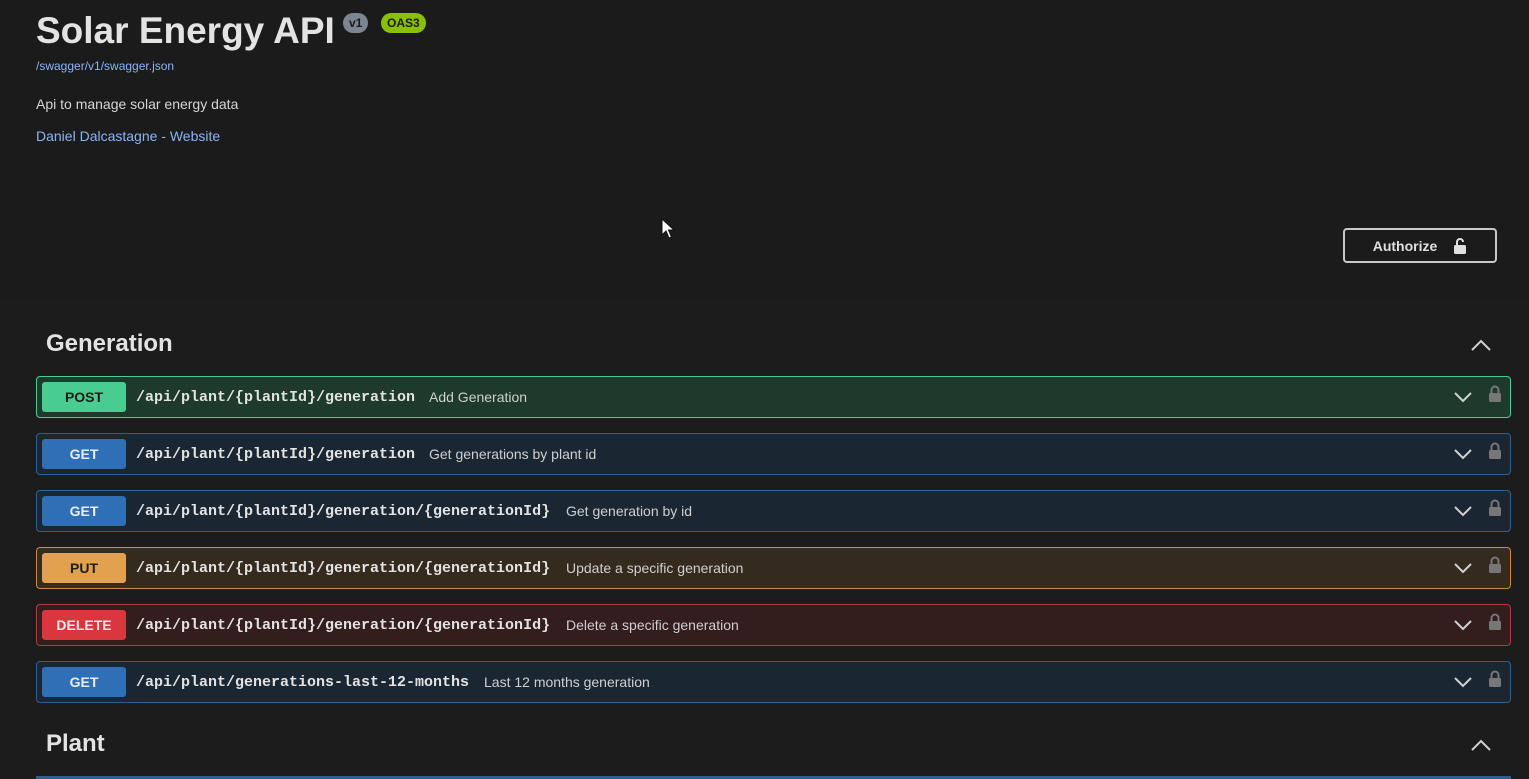  I want to click on mouse-pointer-icon, so click(668, 228).